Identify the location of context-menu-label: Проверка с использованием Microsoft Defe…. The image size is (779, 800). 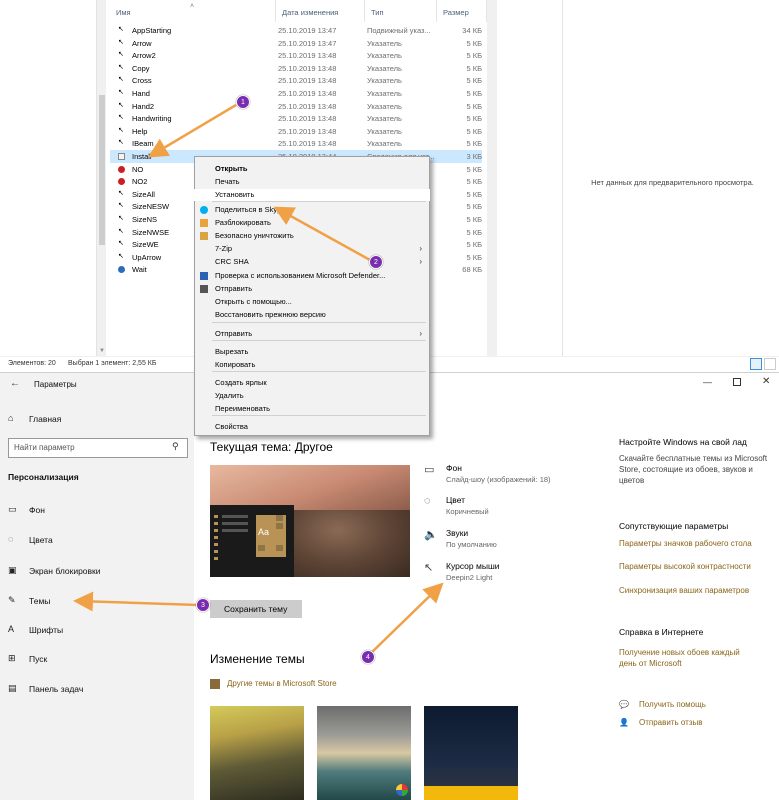
(300, 275).